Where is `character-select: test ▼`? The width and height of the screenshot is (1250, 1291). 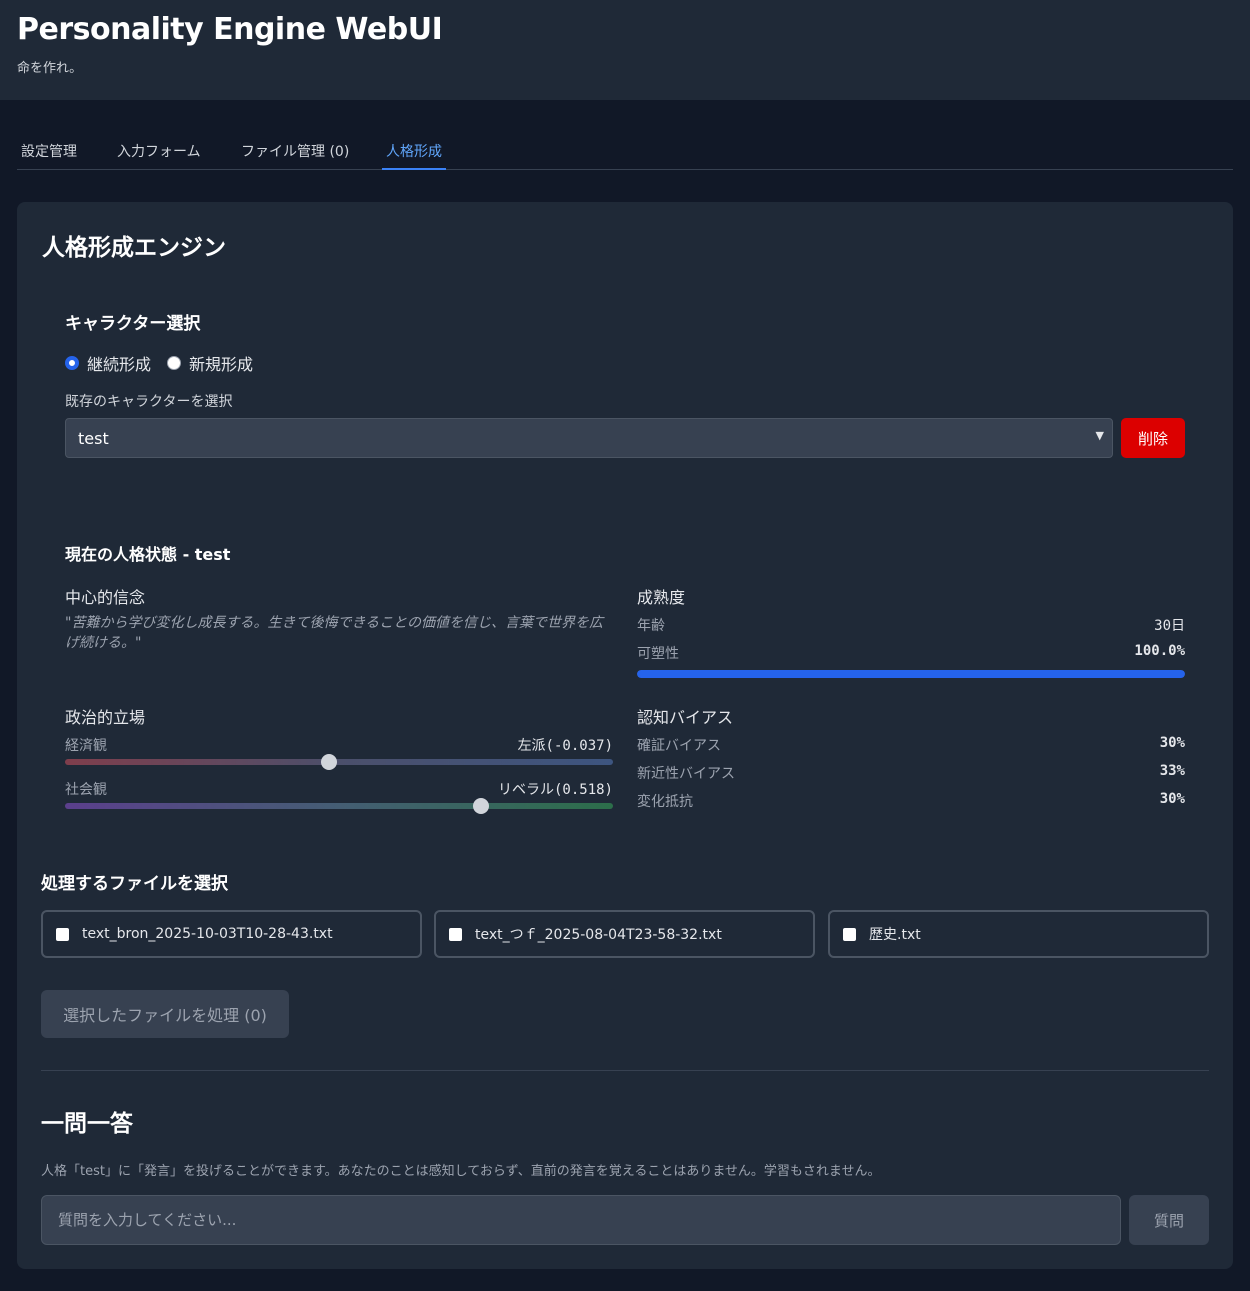
character-select: test ▼ is located at coordinates (589, 438).